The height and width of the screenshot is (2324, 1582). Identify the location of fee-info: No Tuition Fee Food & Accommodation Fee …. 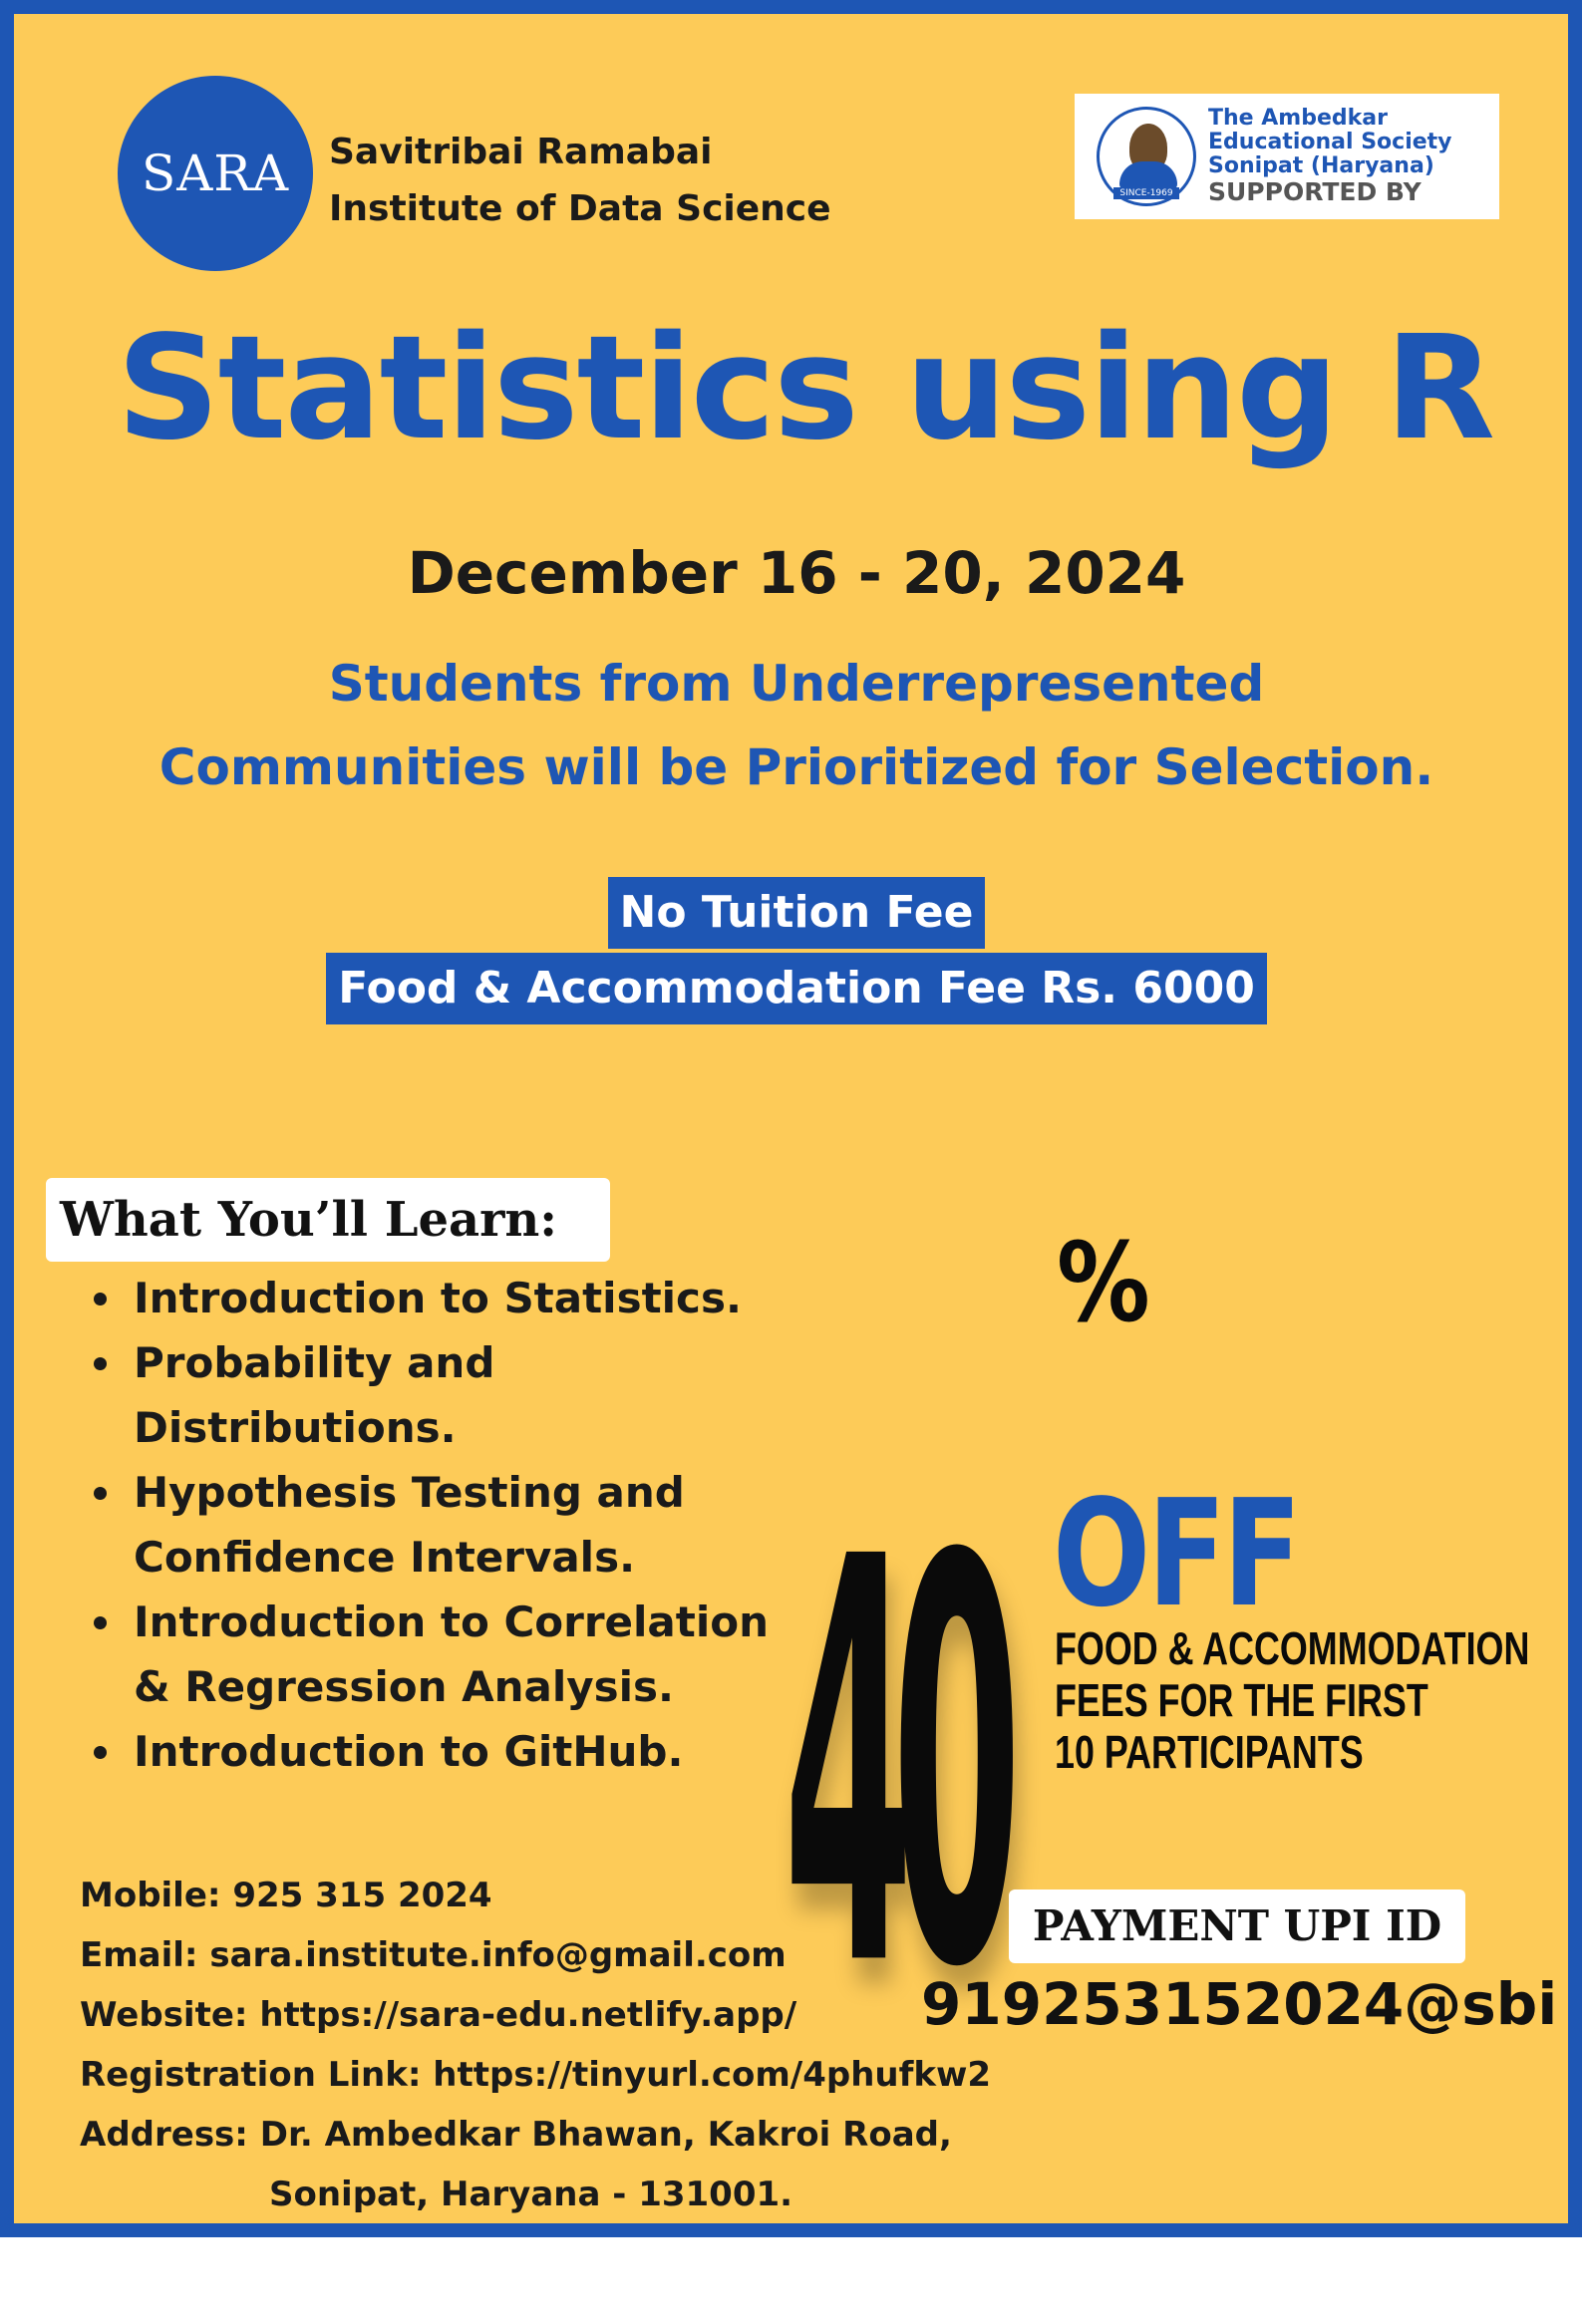
(796, 950).